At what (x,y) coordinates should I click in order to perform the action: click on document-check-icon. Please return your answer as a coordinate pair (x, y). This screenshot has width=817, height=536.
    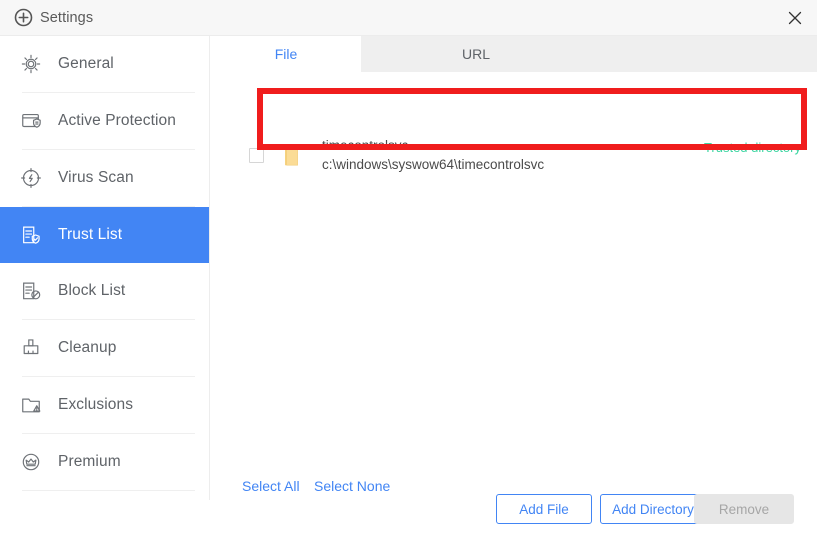
    Looking at the image, I should click on (31, 235).